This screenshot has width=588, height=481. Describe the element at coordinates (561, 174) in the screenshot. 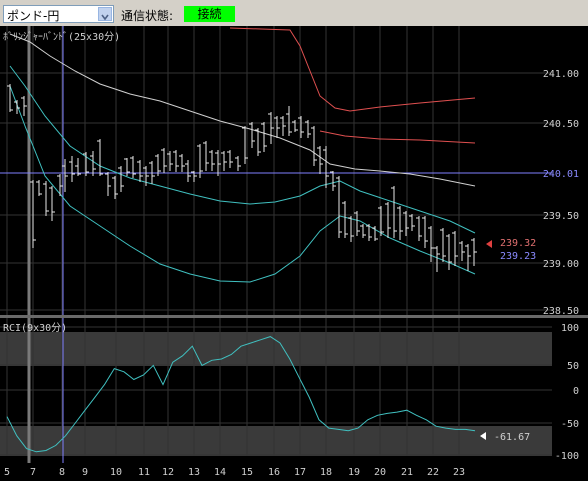

I see `price-tick-label: 240.01` at that location.